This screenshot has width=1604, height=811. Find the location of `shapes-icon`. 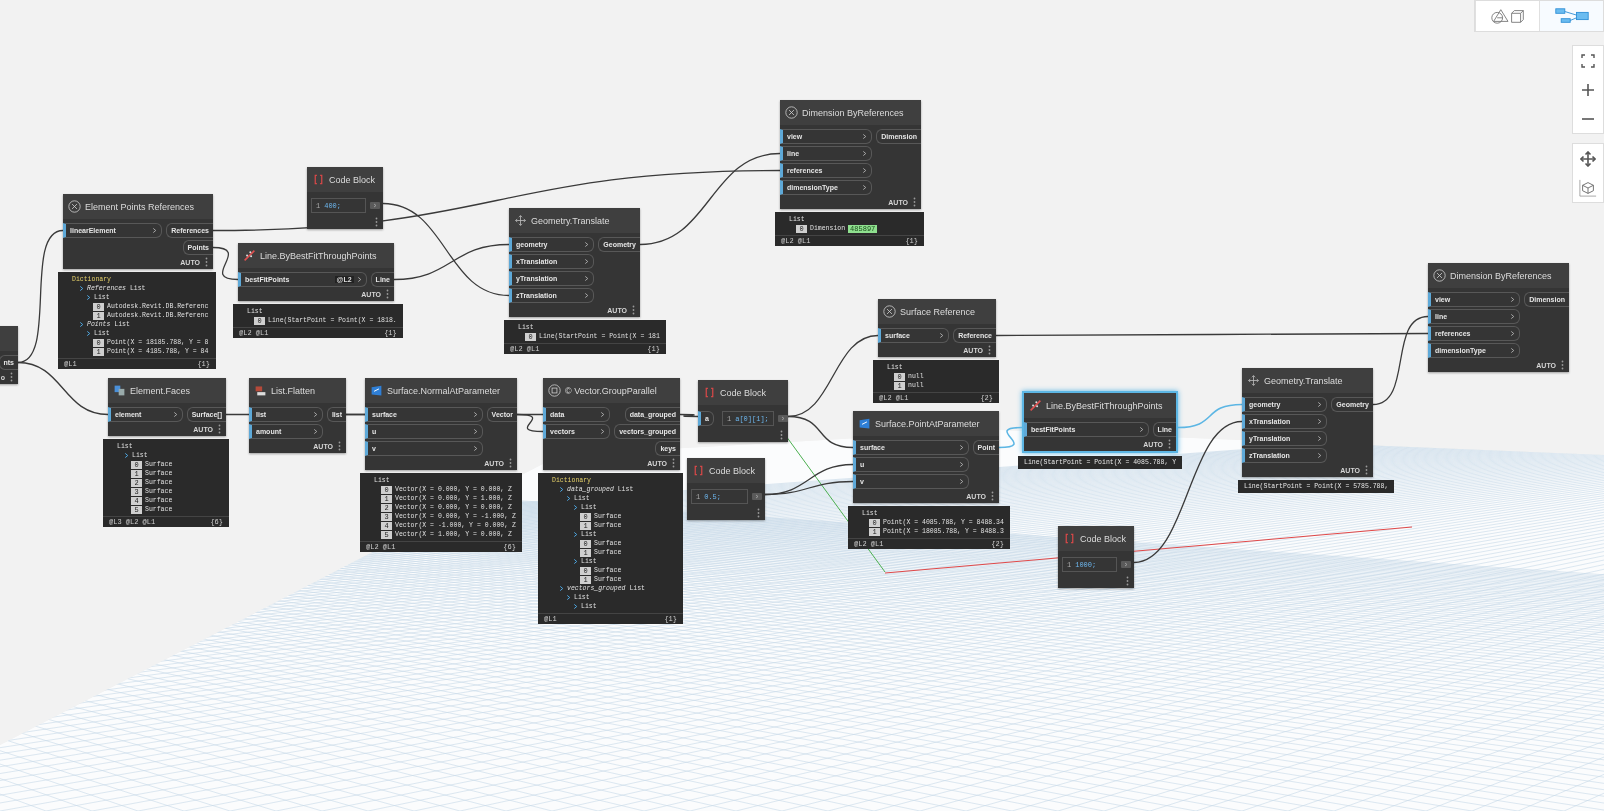

shapes-icon is located at coordinates (1507, 16).